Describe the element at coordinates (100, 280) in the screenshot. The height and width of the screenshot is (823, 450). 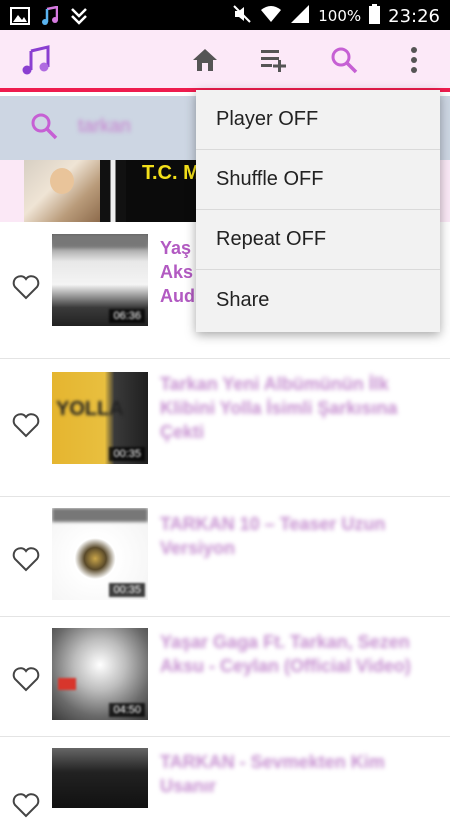
I see `video-thumbnail: 06:36` at that location.